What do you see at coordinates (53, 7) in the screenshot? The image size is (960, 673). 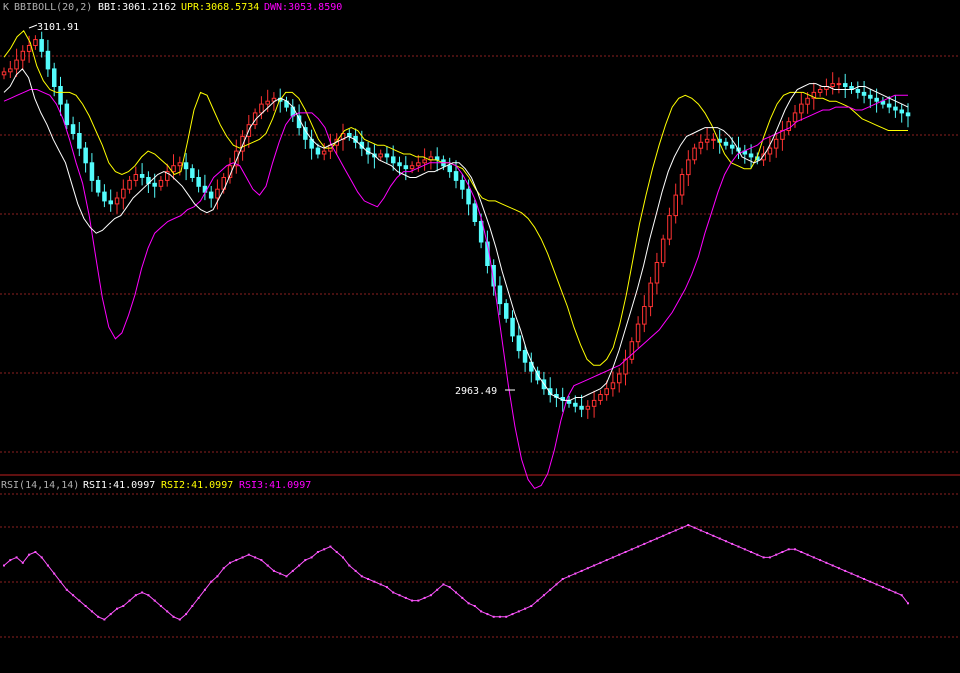 I see `header-indicator-name: BBIBOLL(20,2)` at bounding box center [53, 7].